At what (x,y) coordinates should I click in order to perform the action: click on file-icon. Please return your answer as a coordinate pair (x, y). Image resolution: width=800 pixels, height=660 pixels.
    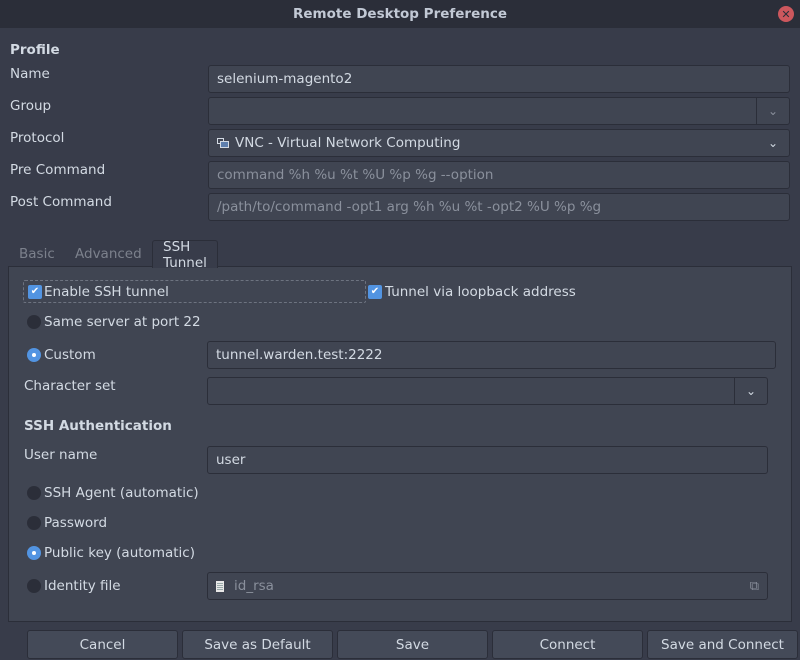
    Looking at the image, I should click on (220, 586).